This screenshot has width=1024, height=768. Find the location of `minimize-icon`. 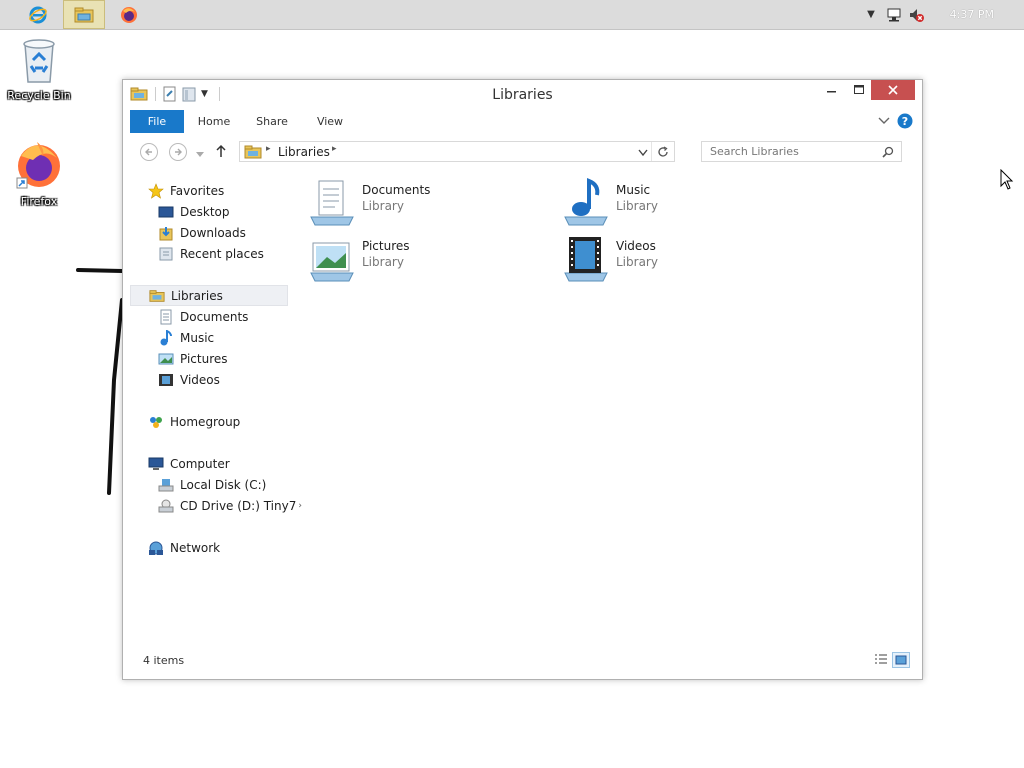

minimize-icon is located at coordinates (831, 92).